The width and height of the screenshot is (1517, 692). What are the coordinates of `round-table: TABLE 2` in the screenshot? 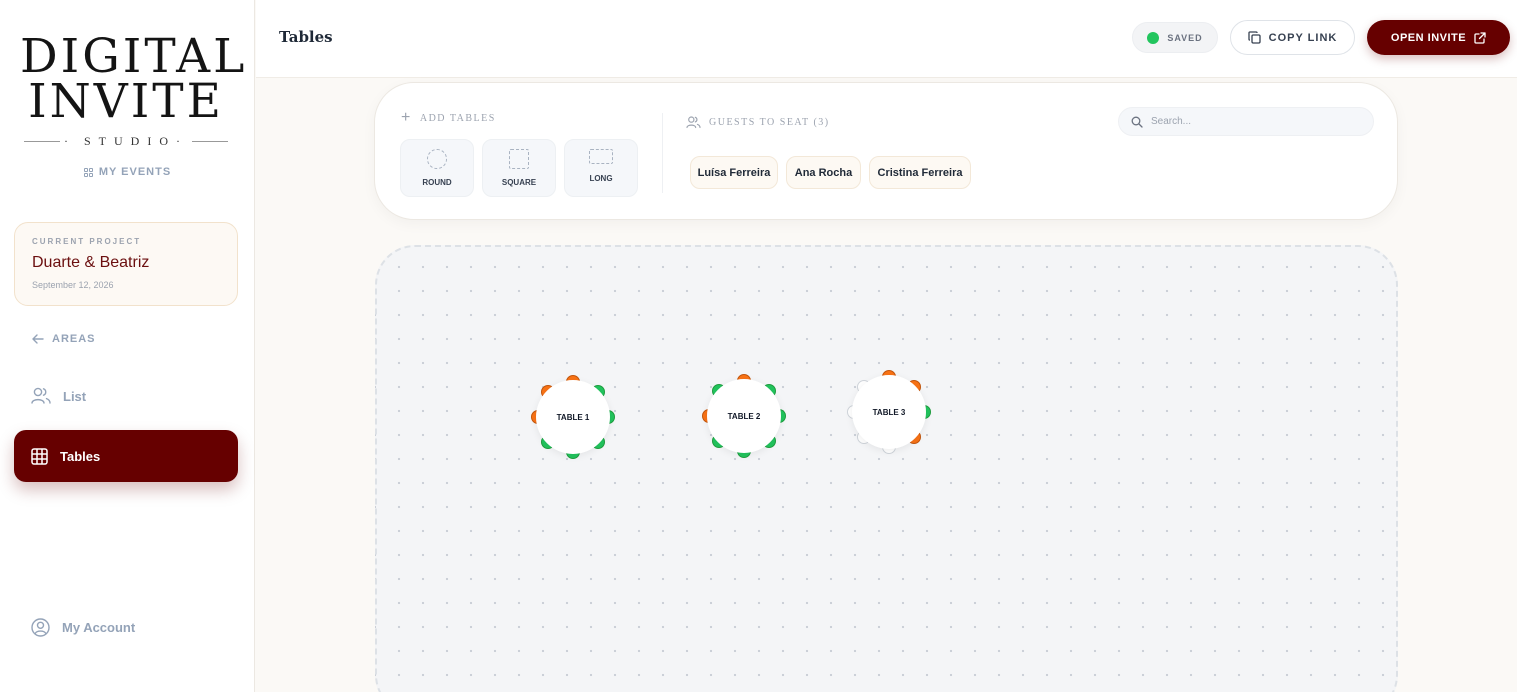 It's located at (744, 416).